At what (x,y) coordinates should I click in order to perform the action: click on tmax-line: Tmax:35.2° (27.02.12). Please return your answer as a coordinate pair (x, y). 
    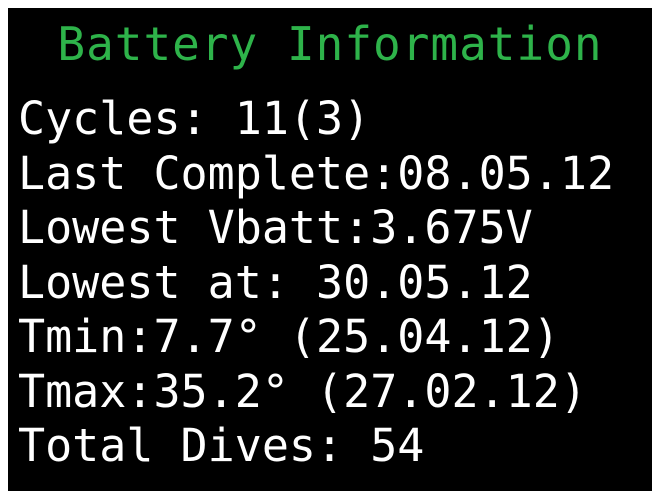
    Looking at the image, I should click on (302, 391).